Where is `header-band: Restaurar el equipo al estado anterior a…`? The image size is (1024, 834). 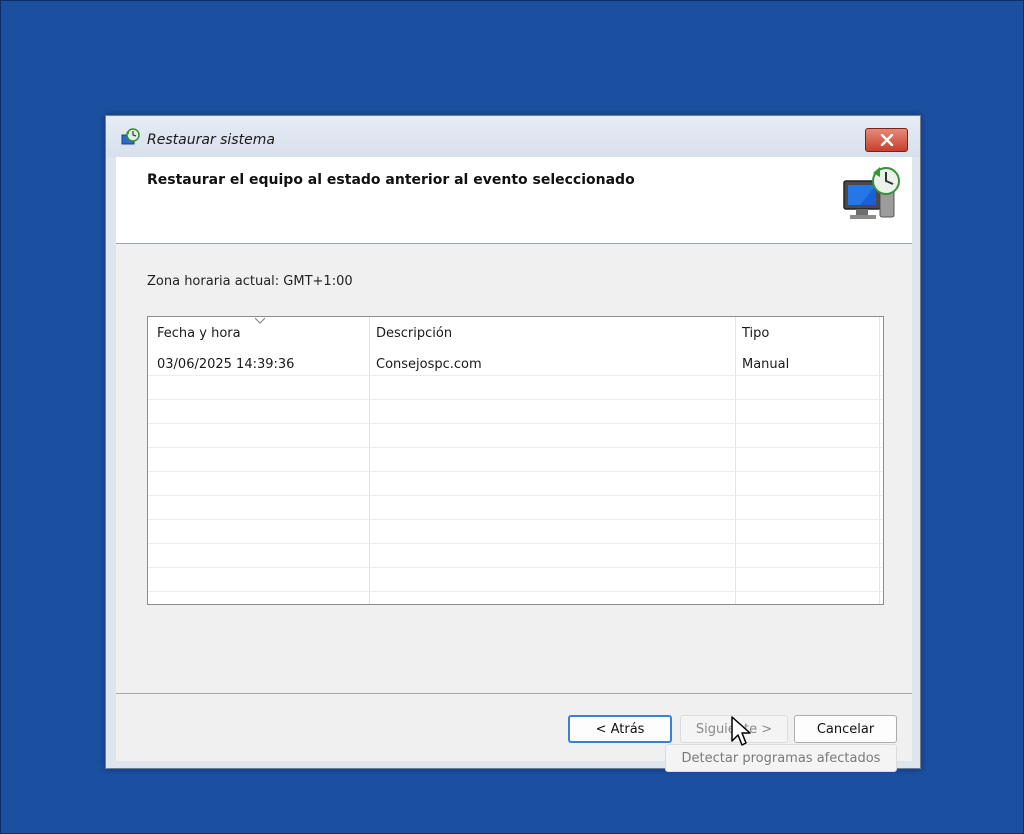
header-band: Restaurar el equipo al estado anterior a… is located at coordinates (514, 200).